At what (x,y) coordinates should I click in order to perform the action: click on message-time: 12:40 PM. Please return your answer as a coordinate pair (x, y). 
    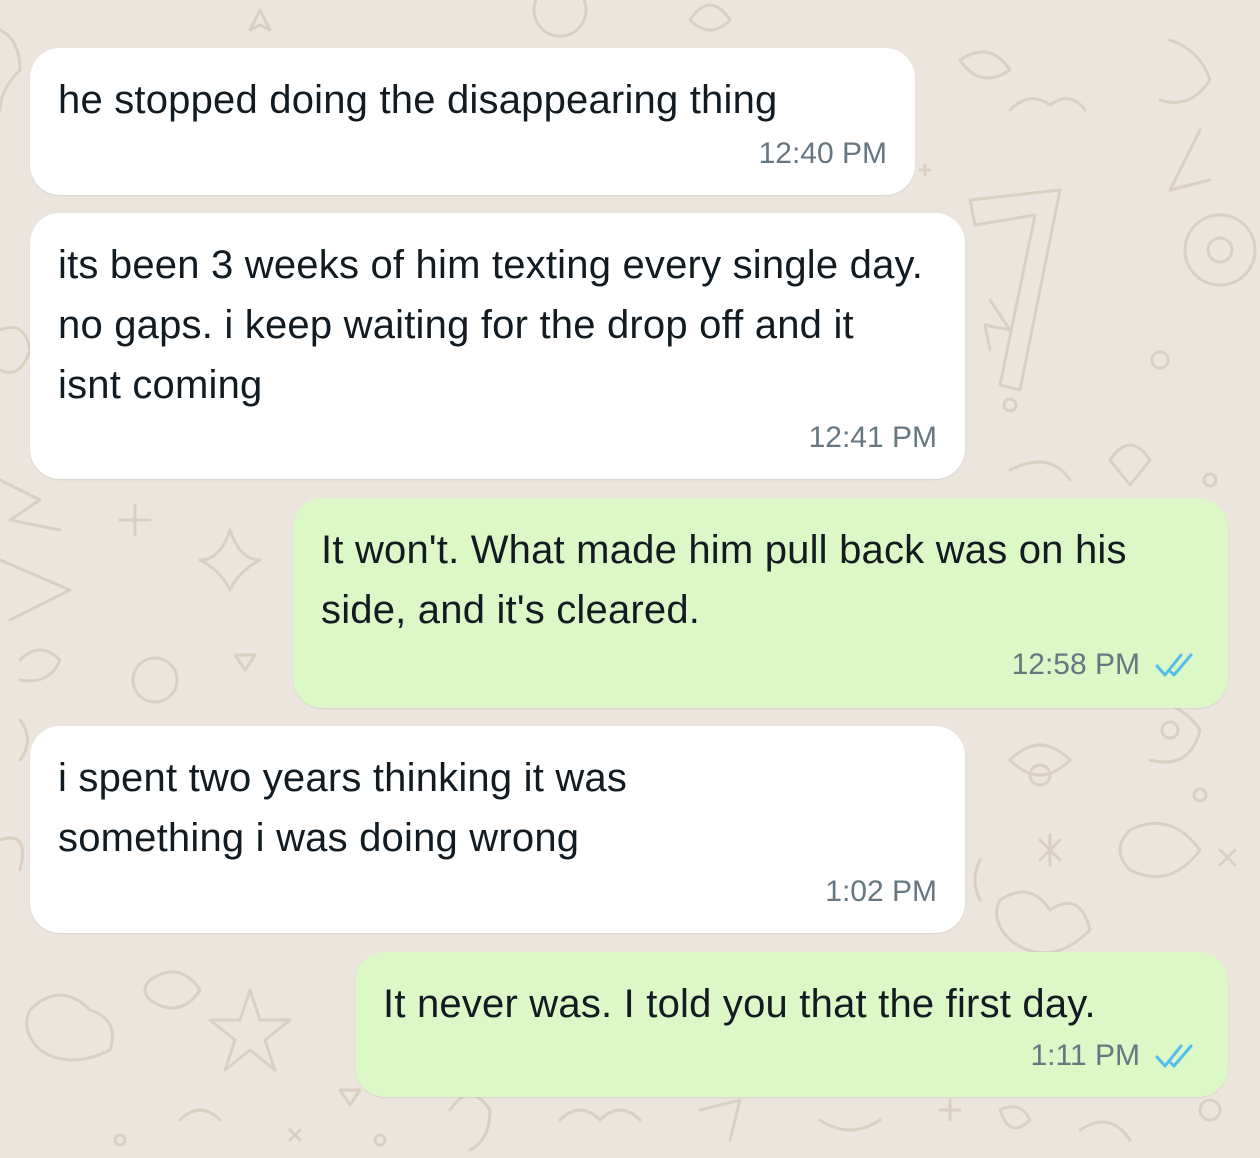
    Looking at the image, I should click on (822, 153).